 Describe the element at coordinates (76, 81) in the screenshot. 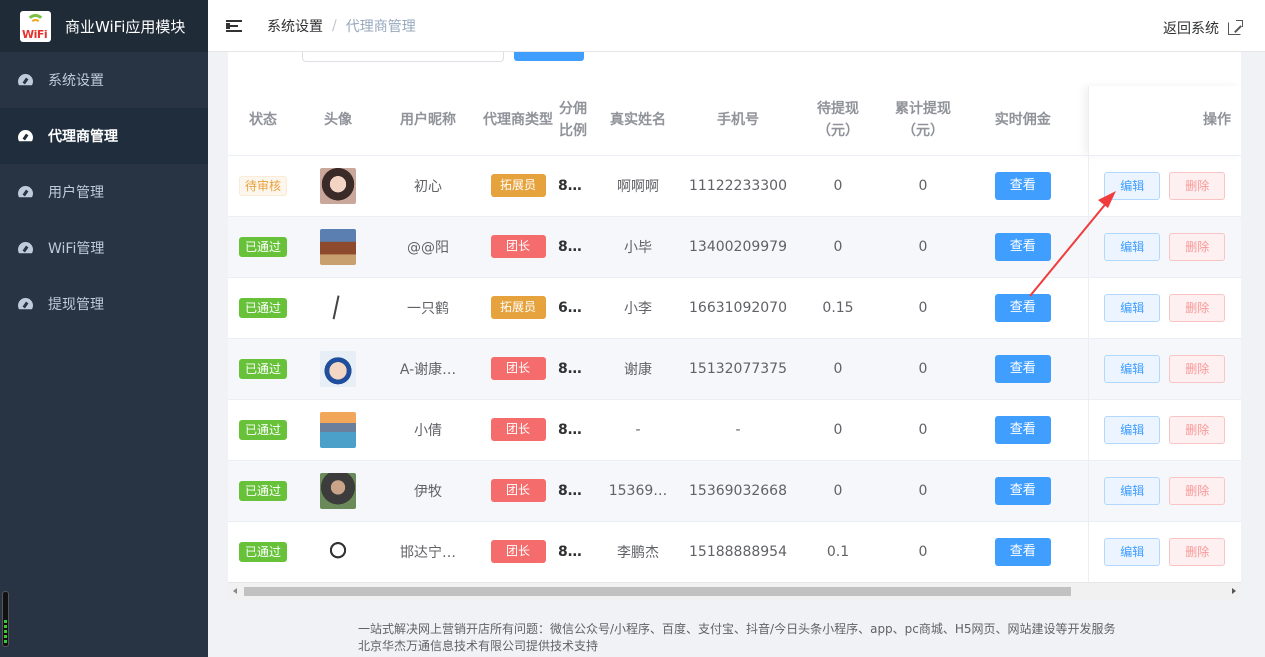

I see `sidebar-item-label: 系统设置` at that location.